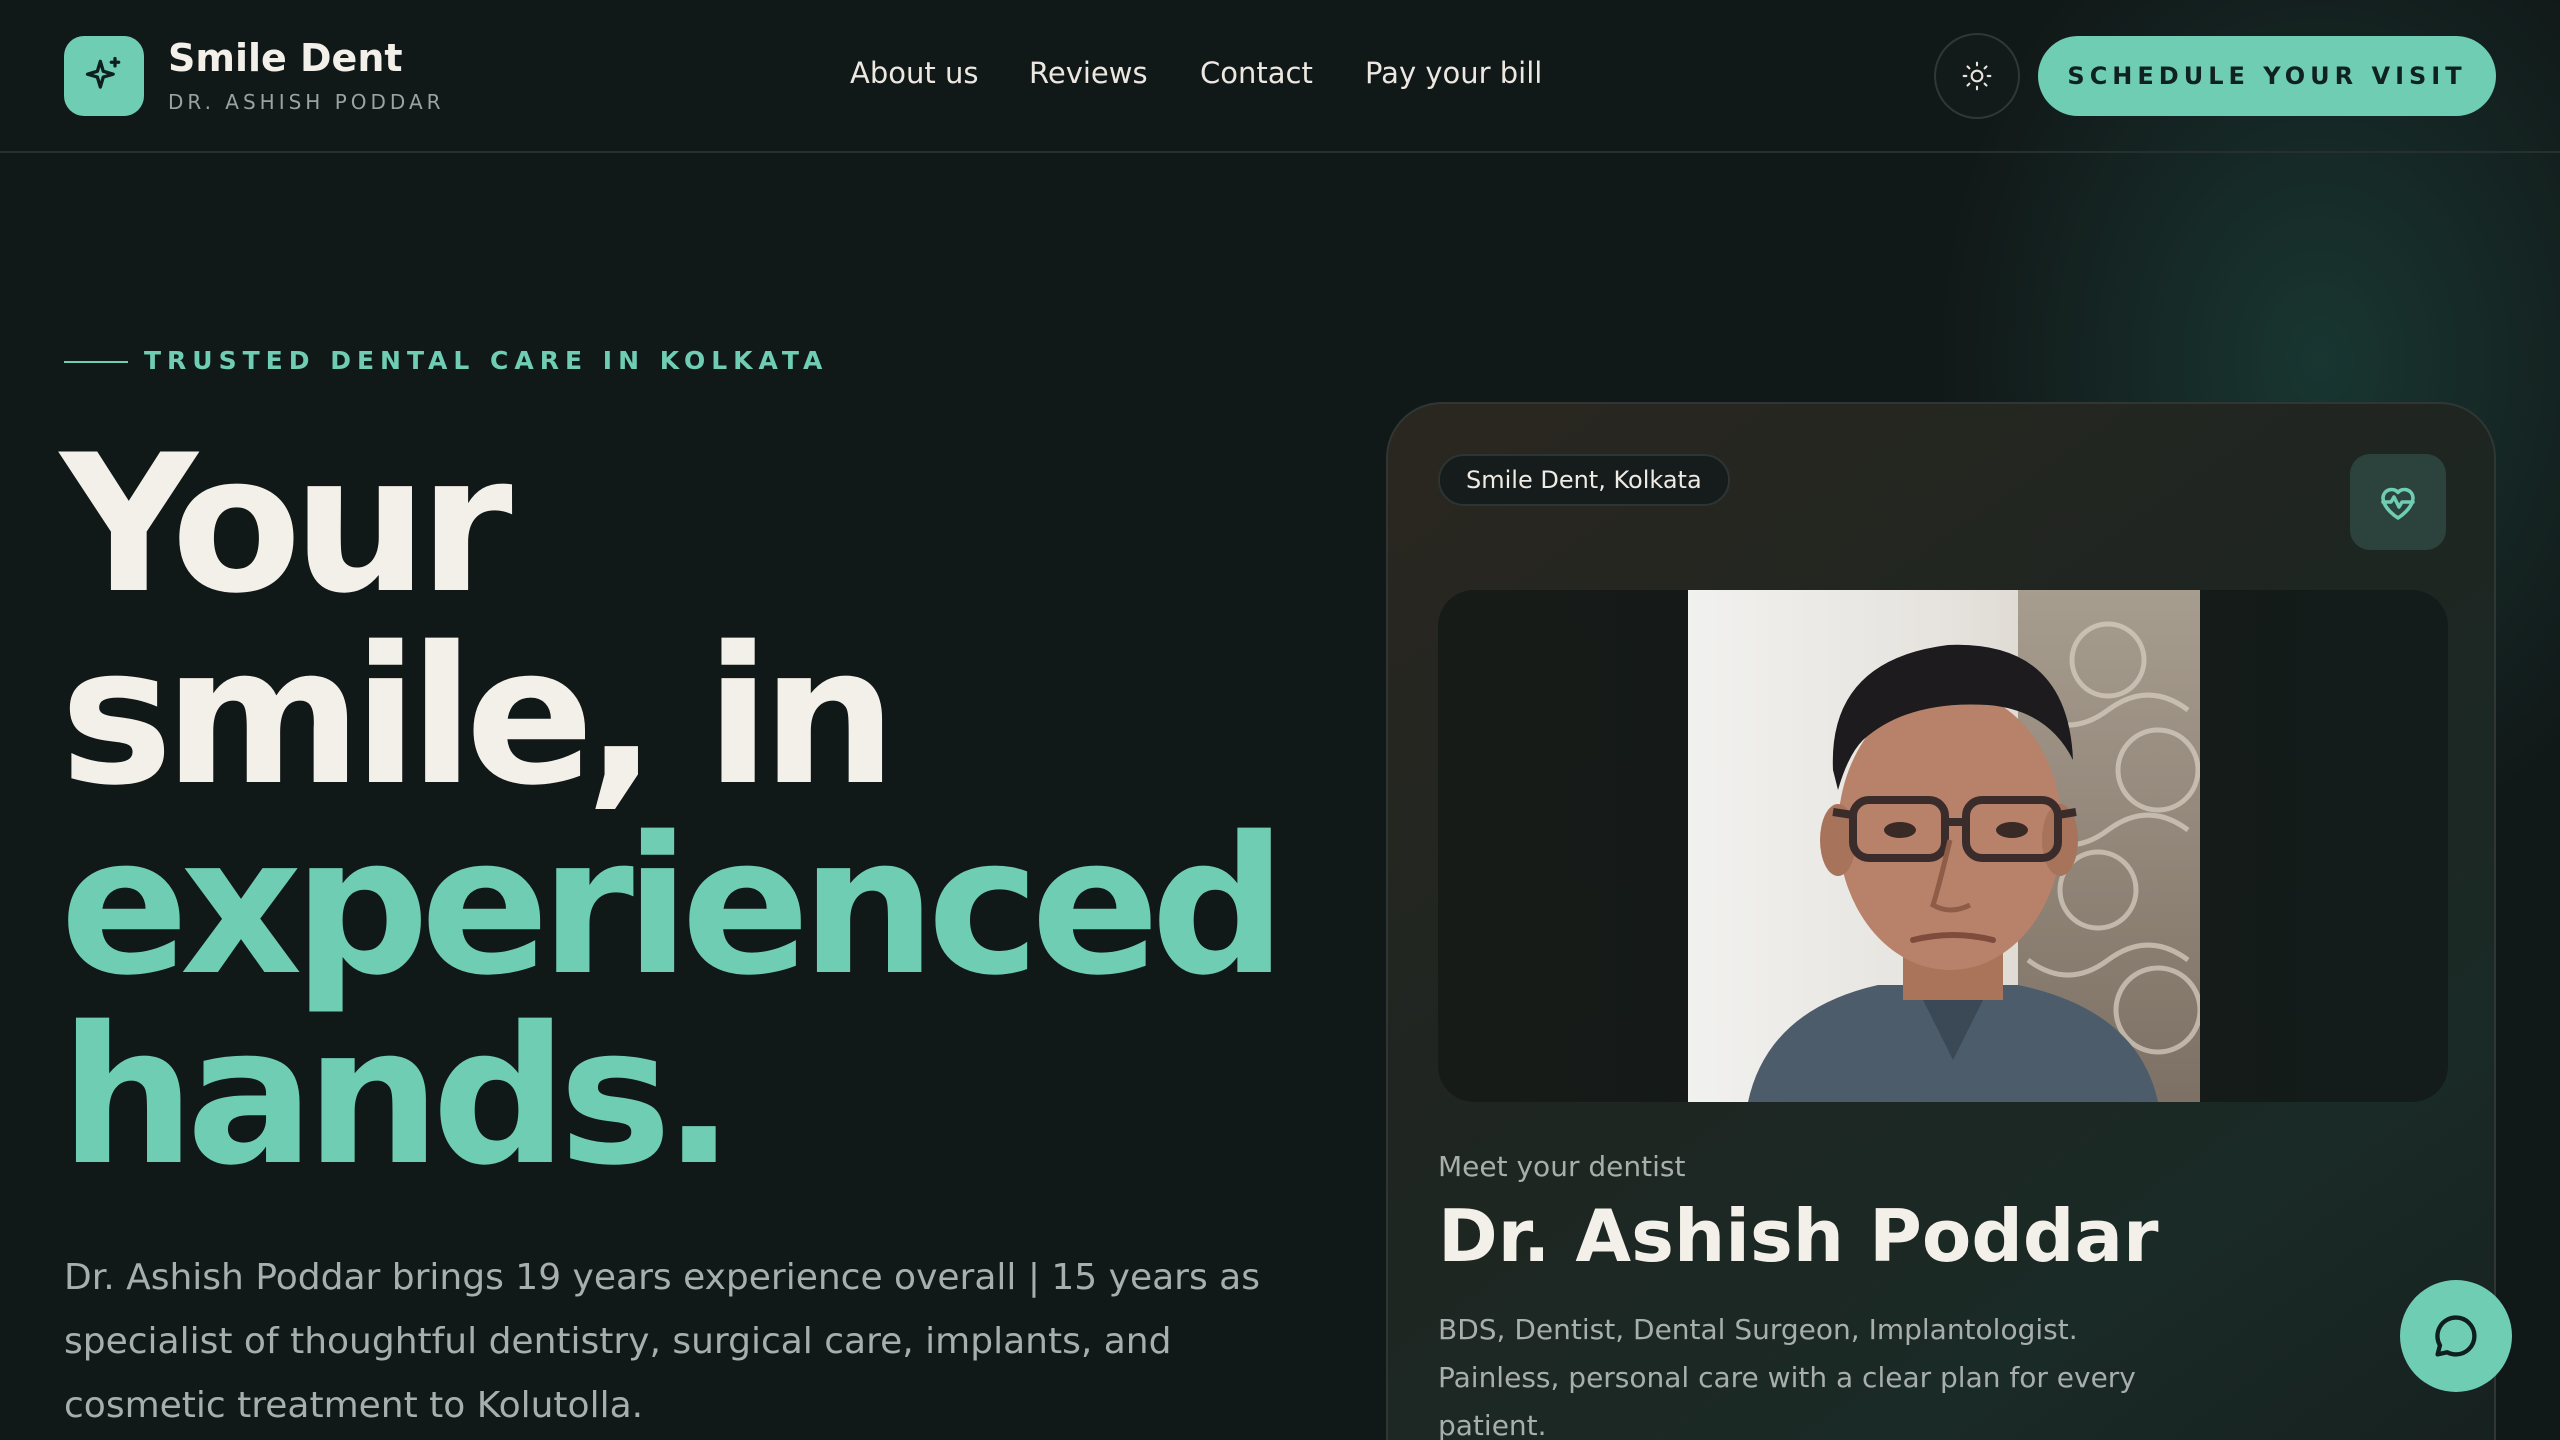 The width and height of the screenshot is (2560, 1440). Describe the element at coordinates (486, 360) in the screenshot. I see `hero-eyebrow: TRUSTED DENTAL CARE IN KOLKATA` at that location.